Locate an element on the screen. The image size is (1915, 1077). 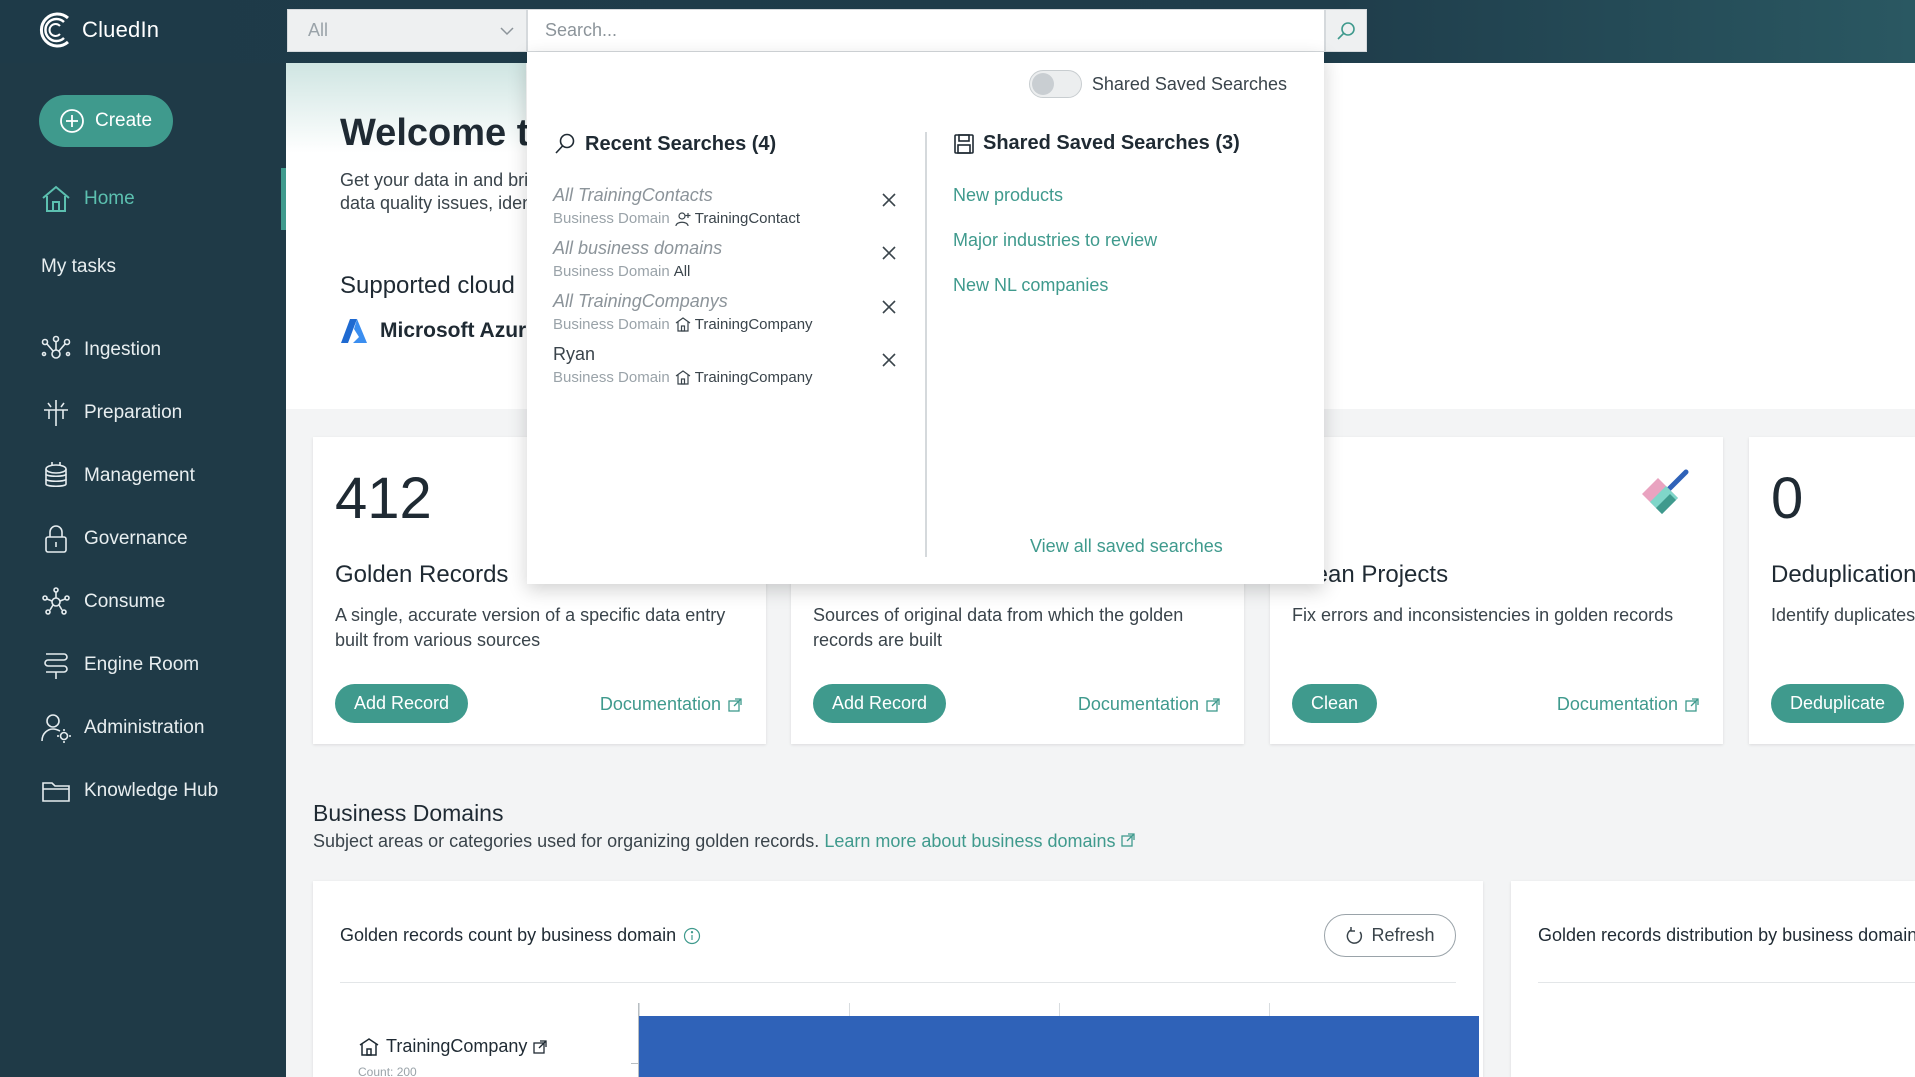
sidebar-item-label: Preparation is located at coordinates (133, 412).